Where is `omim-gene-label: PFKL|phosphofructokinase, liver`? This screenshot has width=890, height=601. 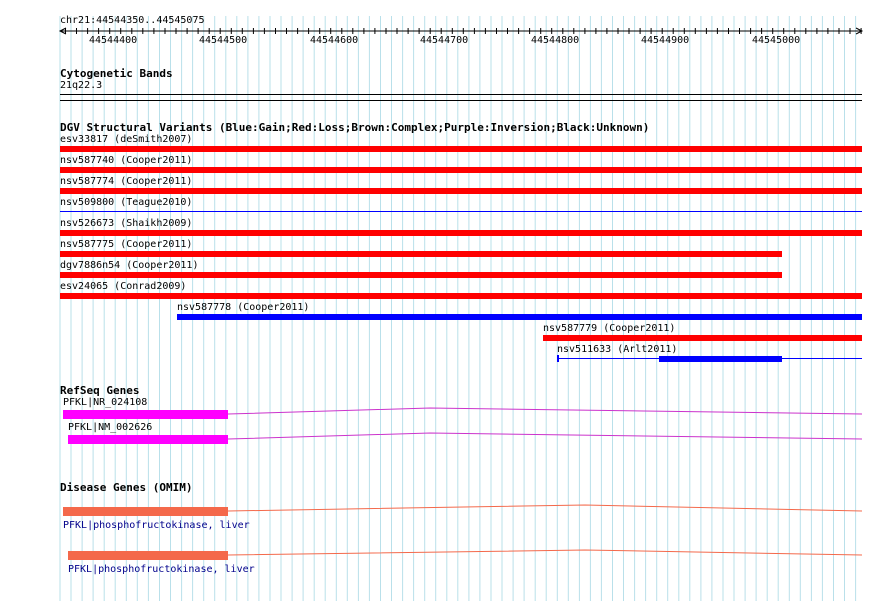
omim-gene-label: PFKL|phosphofructokinase, liver is located at coordinates (161, 570).